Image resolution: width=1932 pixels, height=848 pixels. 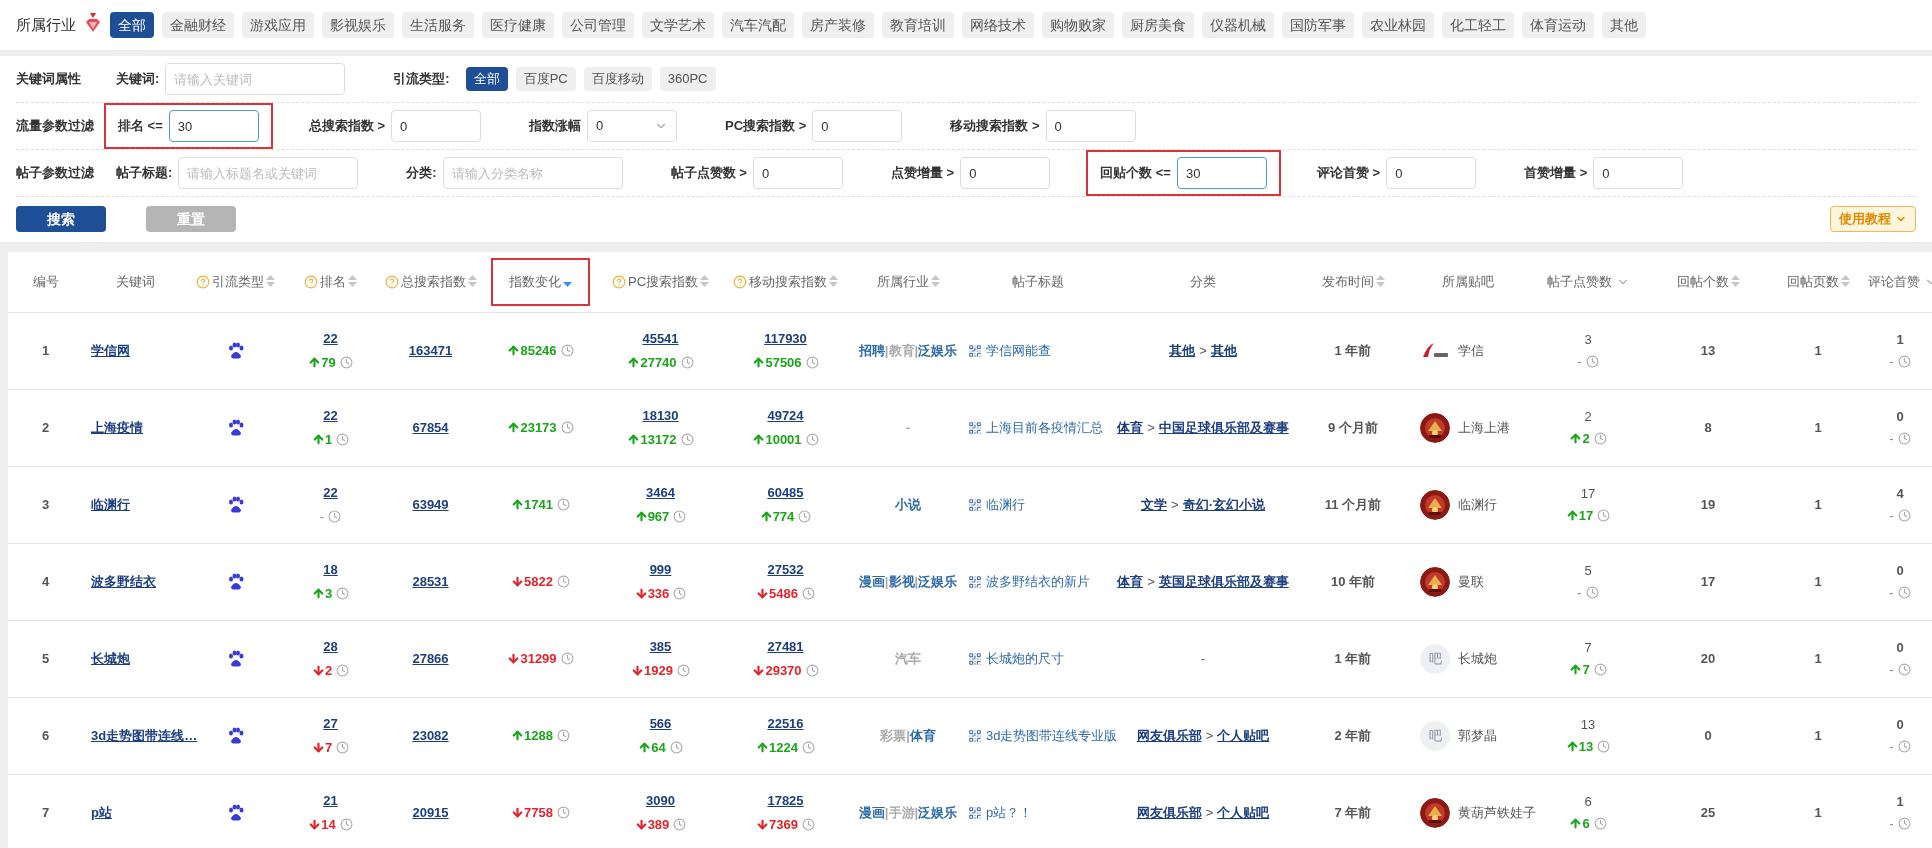 What do you see at coordinates (785, 647) in the screenshot?
I see `number-link: 27481` at bounding box center [785, 647].